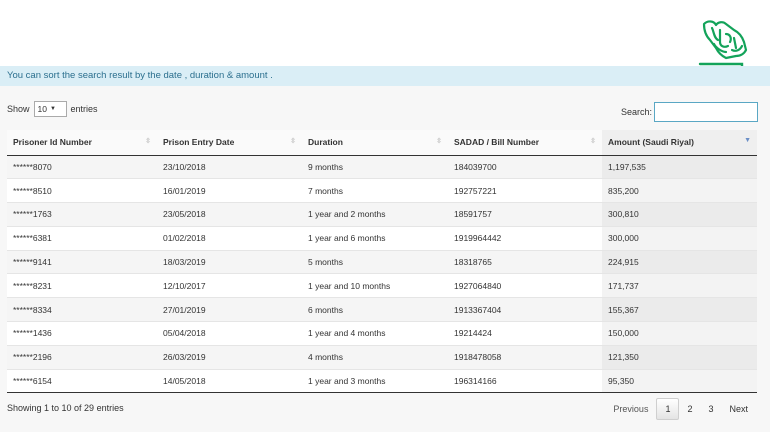  I want to click on cell-bill-number: 1913367404, so click(525, 309).